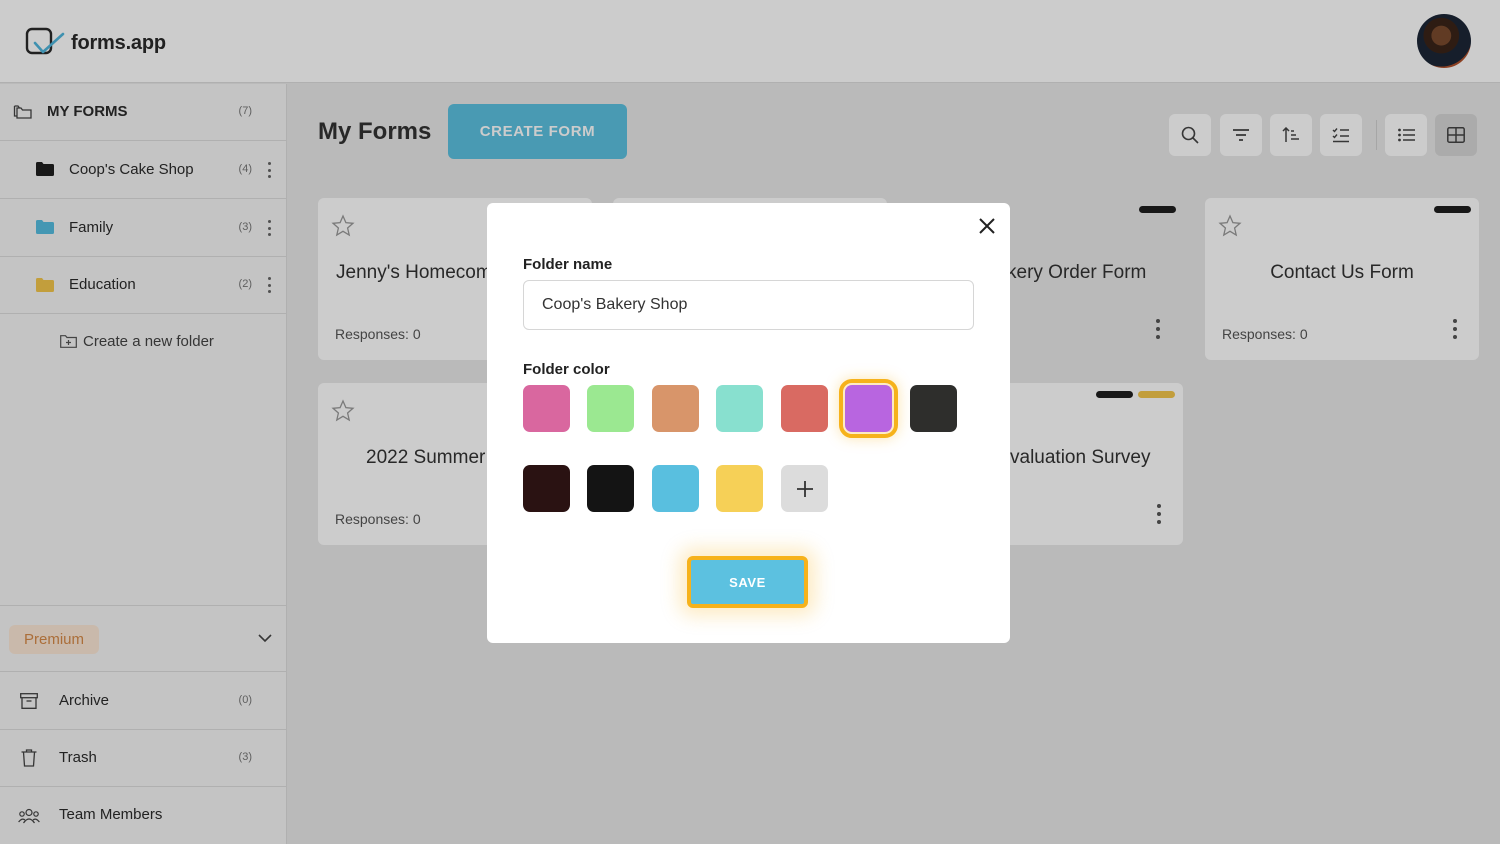 The image size is (1500, 844). Describe the element at coordinates (546, 408) in the screenshot. I see `color-swatch-pink` at that location.